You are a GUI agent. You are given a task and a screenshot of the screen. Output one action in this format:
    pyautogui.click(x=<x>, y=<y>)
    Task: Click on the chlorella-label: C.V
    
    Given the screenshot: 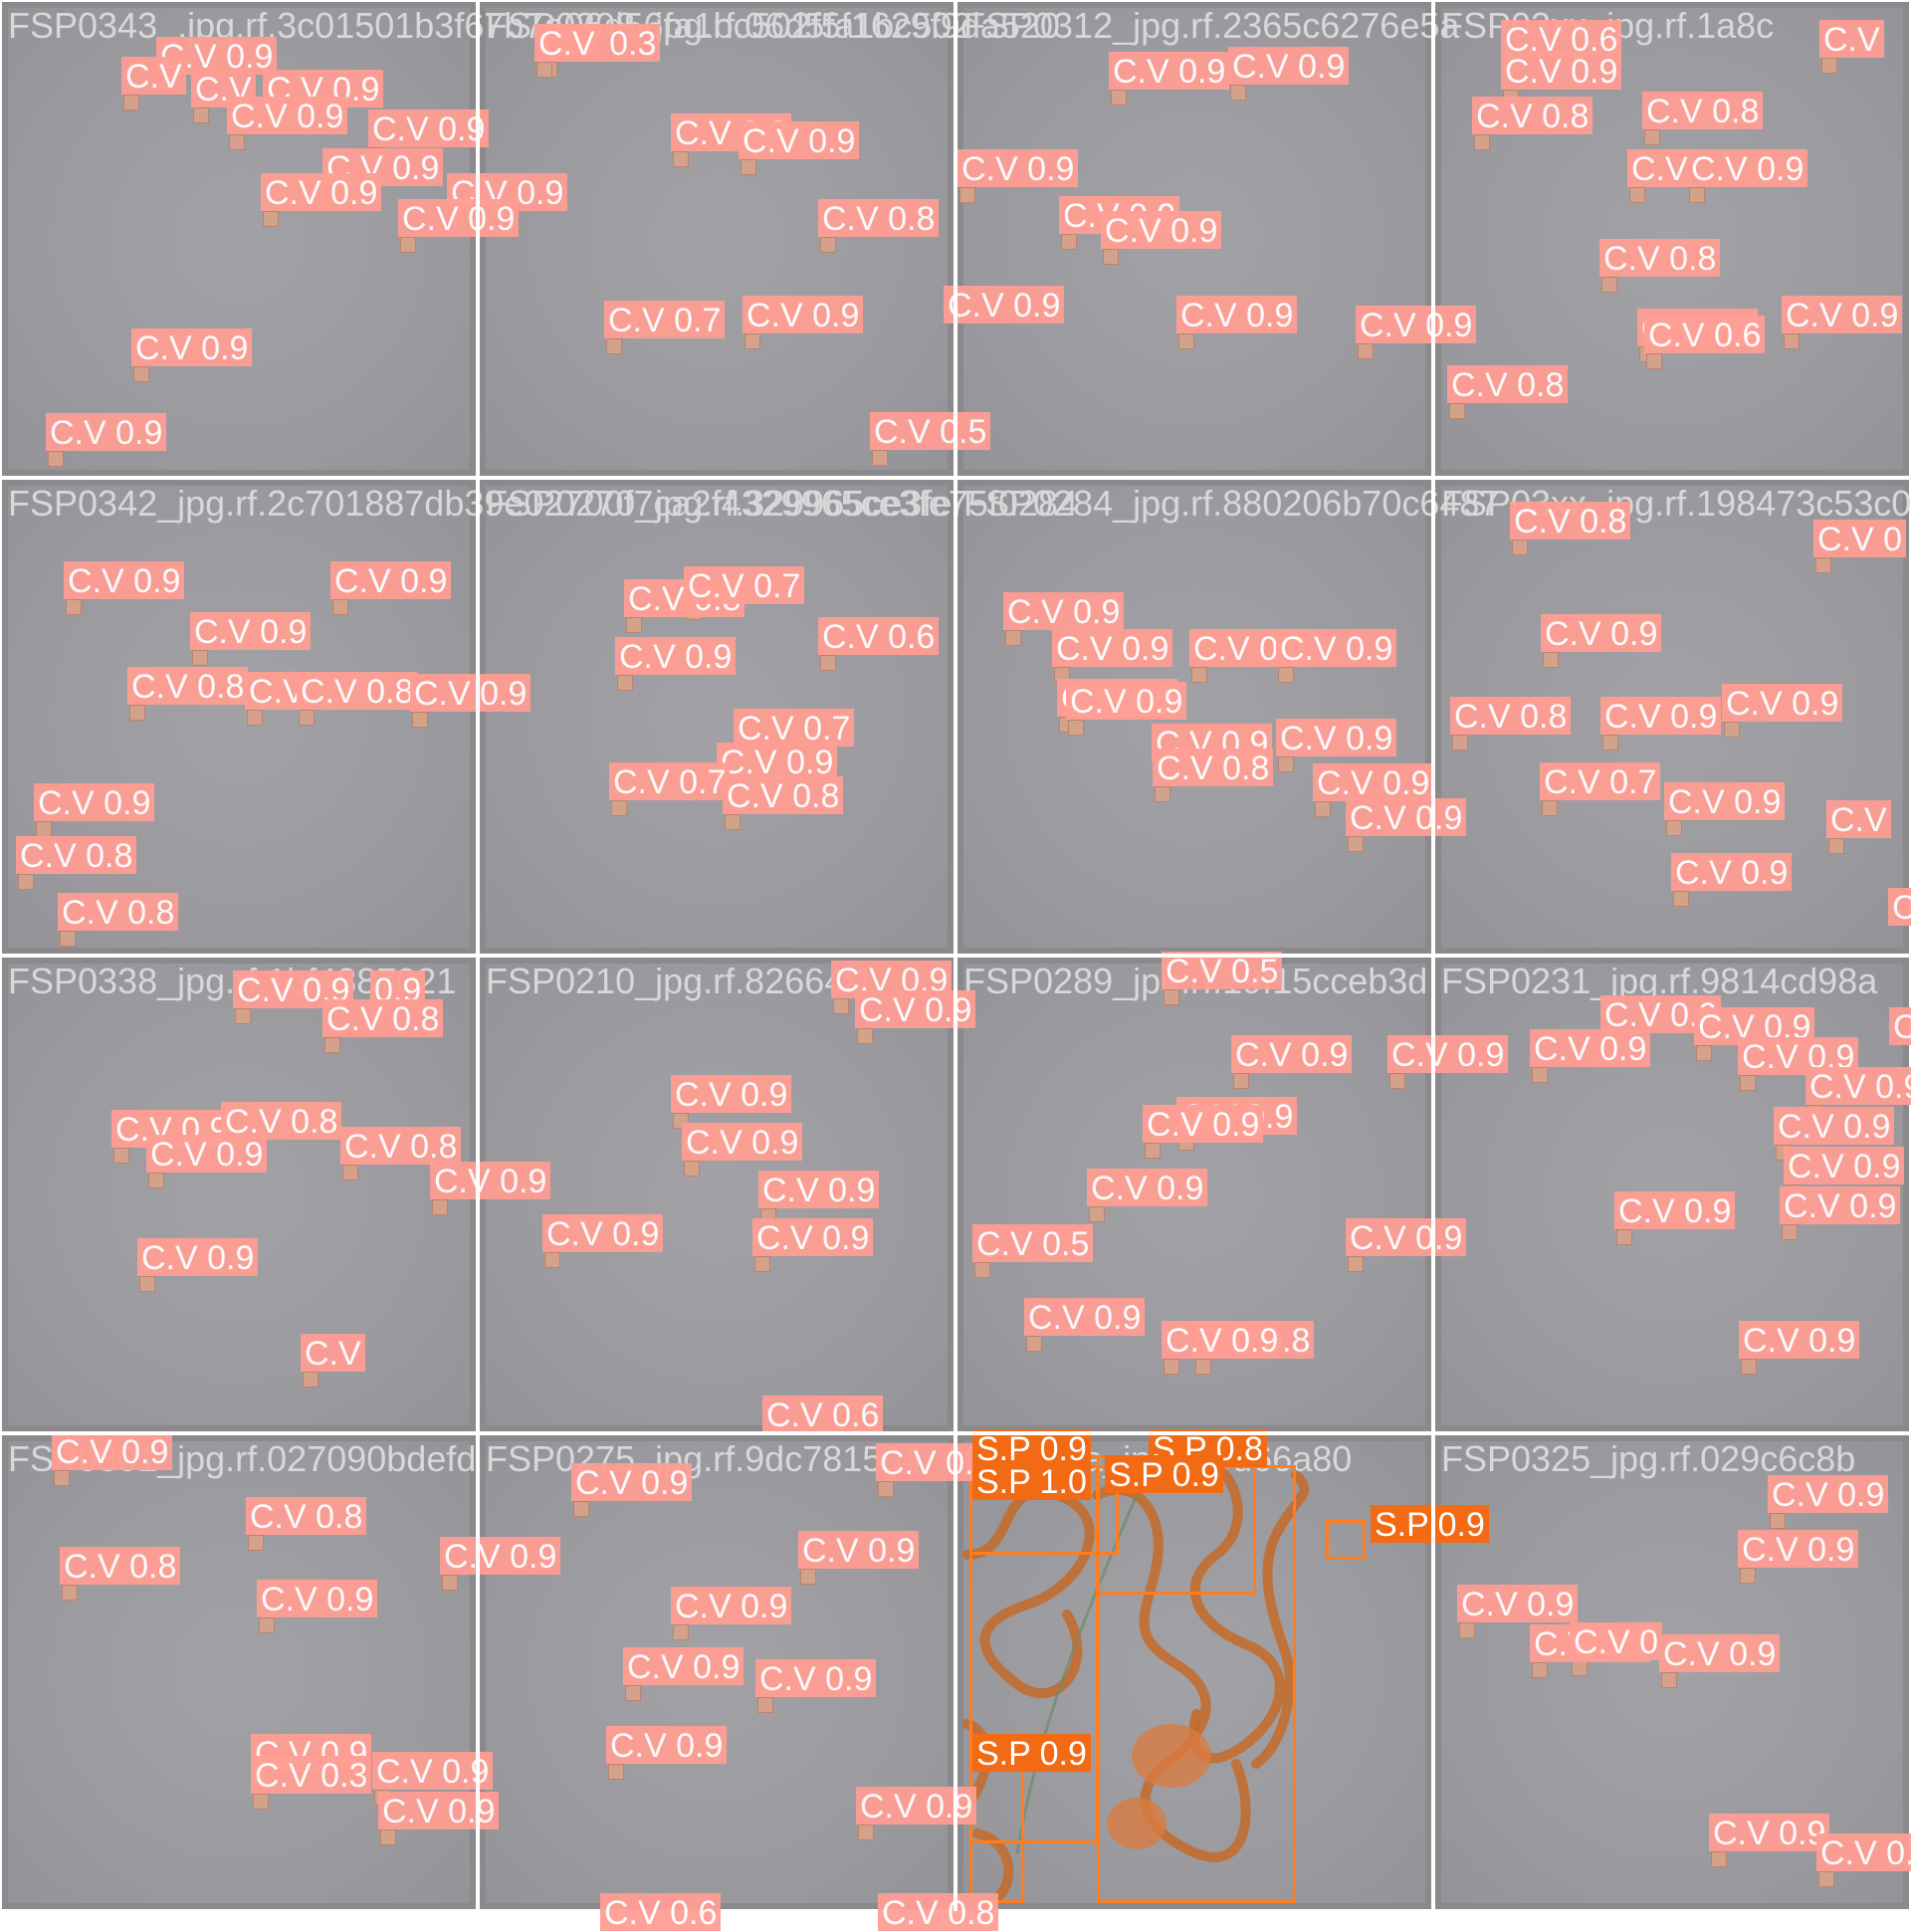 What is the action you would take?
    pyautogui.click(x=566, y=43)
    